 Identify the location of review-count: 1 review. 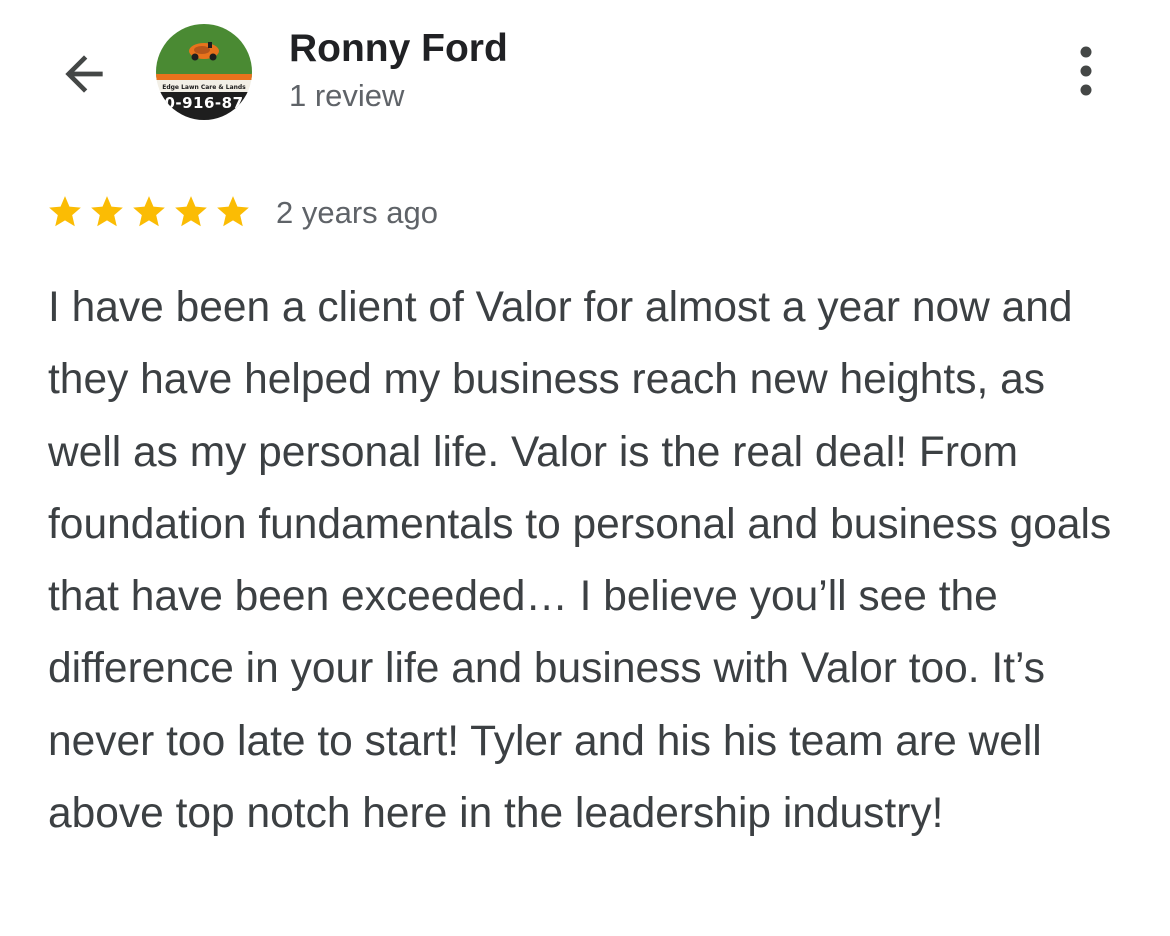
(346, 96).